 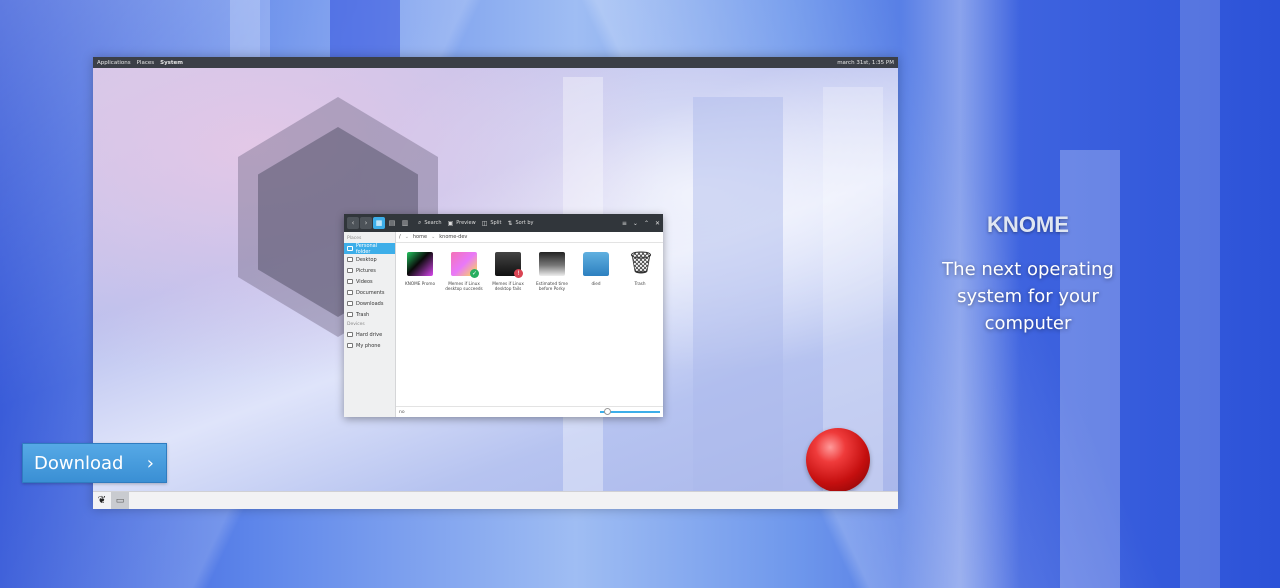 I want to click on menu-places: Places, so click(x=146, y=63).